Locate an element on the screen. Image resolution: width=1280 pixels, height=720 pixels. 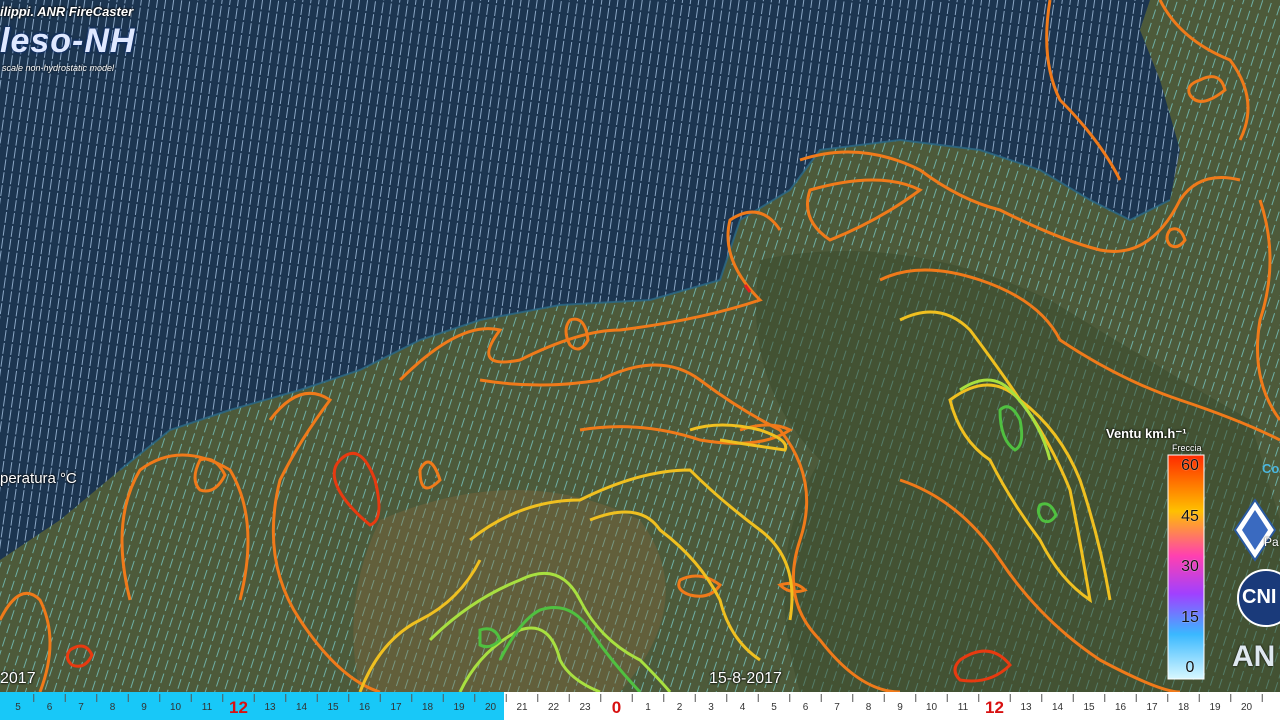
timeline-hour-label: 3 is located at coordinates (711, 707).